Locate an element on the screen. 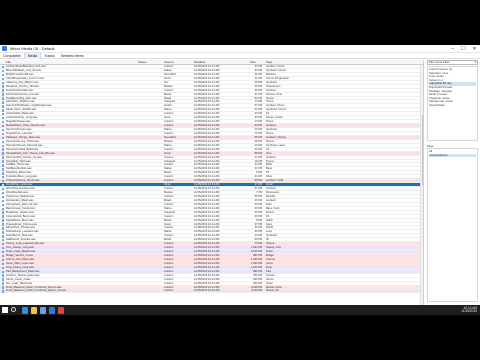 The height and width of the screenshot is (360, 480). filter-combo-value: File name Filter is located at coordinates (439, 62).